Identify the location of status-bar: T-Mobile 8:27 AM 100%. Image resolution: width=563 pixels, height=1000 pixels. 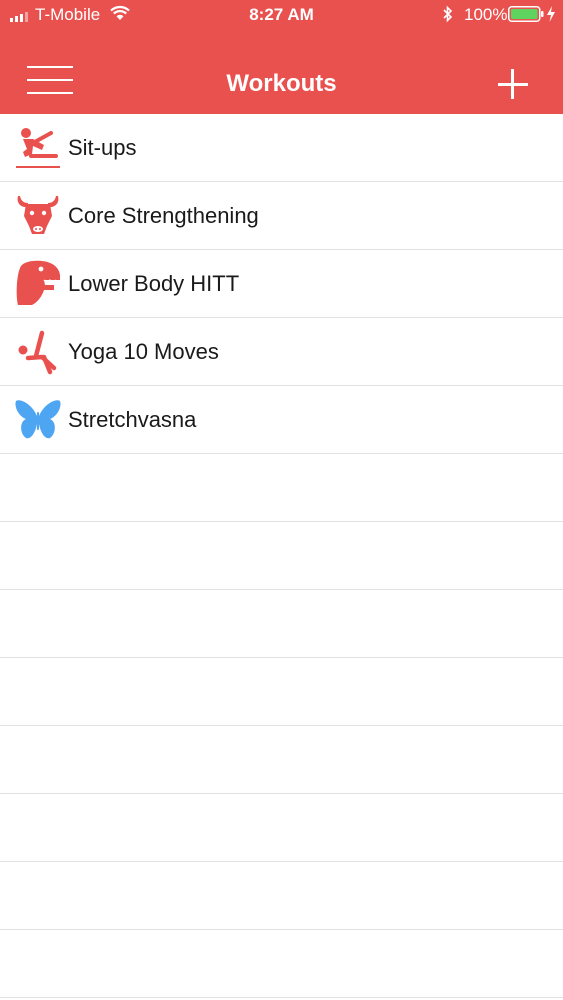
(281, 15).